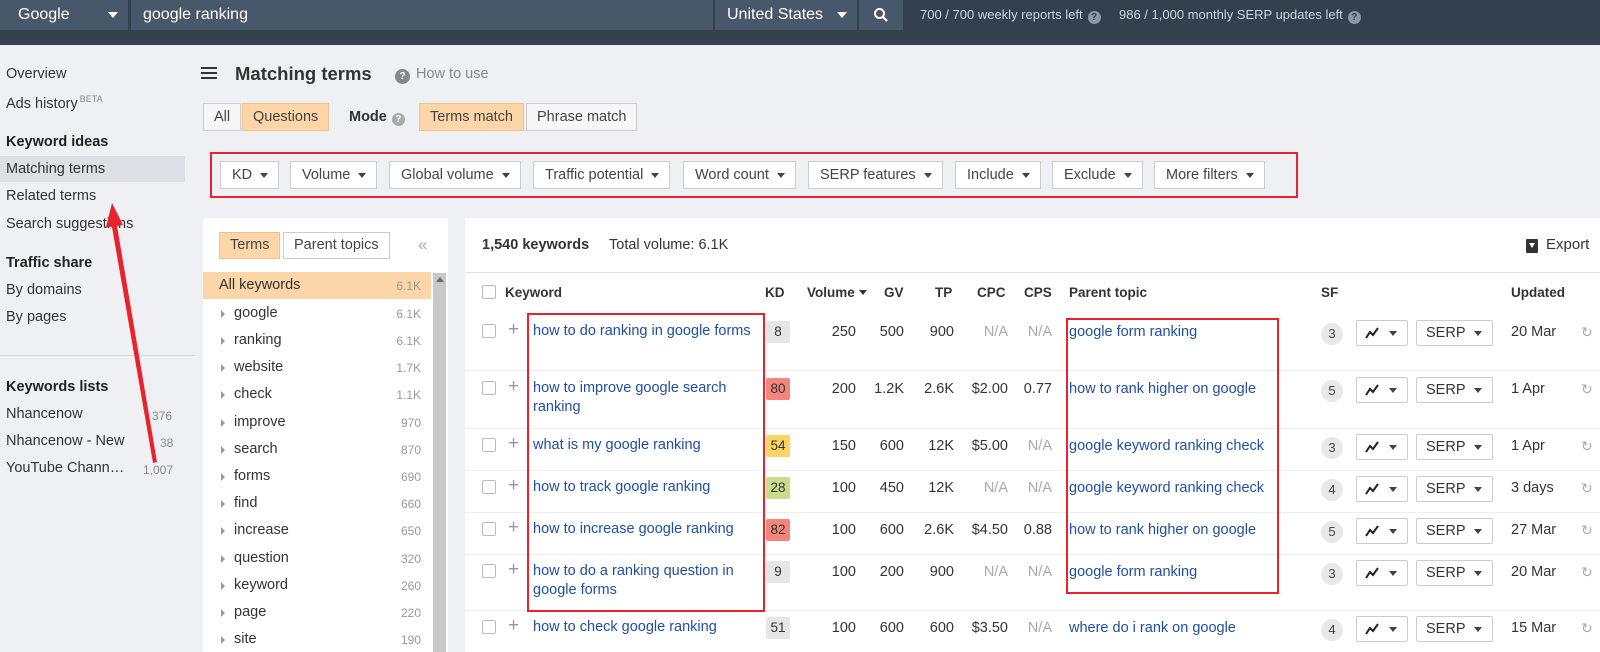 This screenshot has width=1600, height=652. I want to click on terms-item: increase 650, so click(317, 530).